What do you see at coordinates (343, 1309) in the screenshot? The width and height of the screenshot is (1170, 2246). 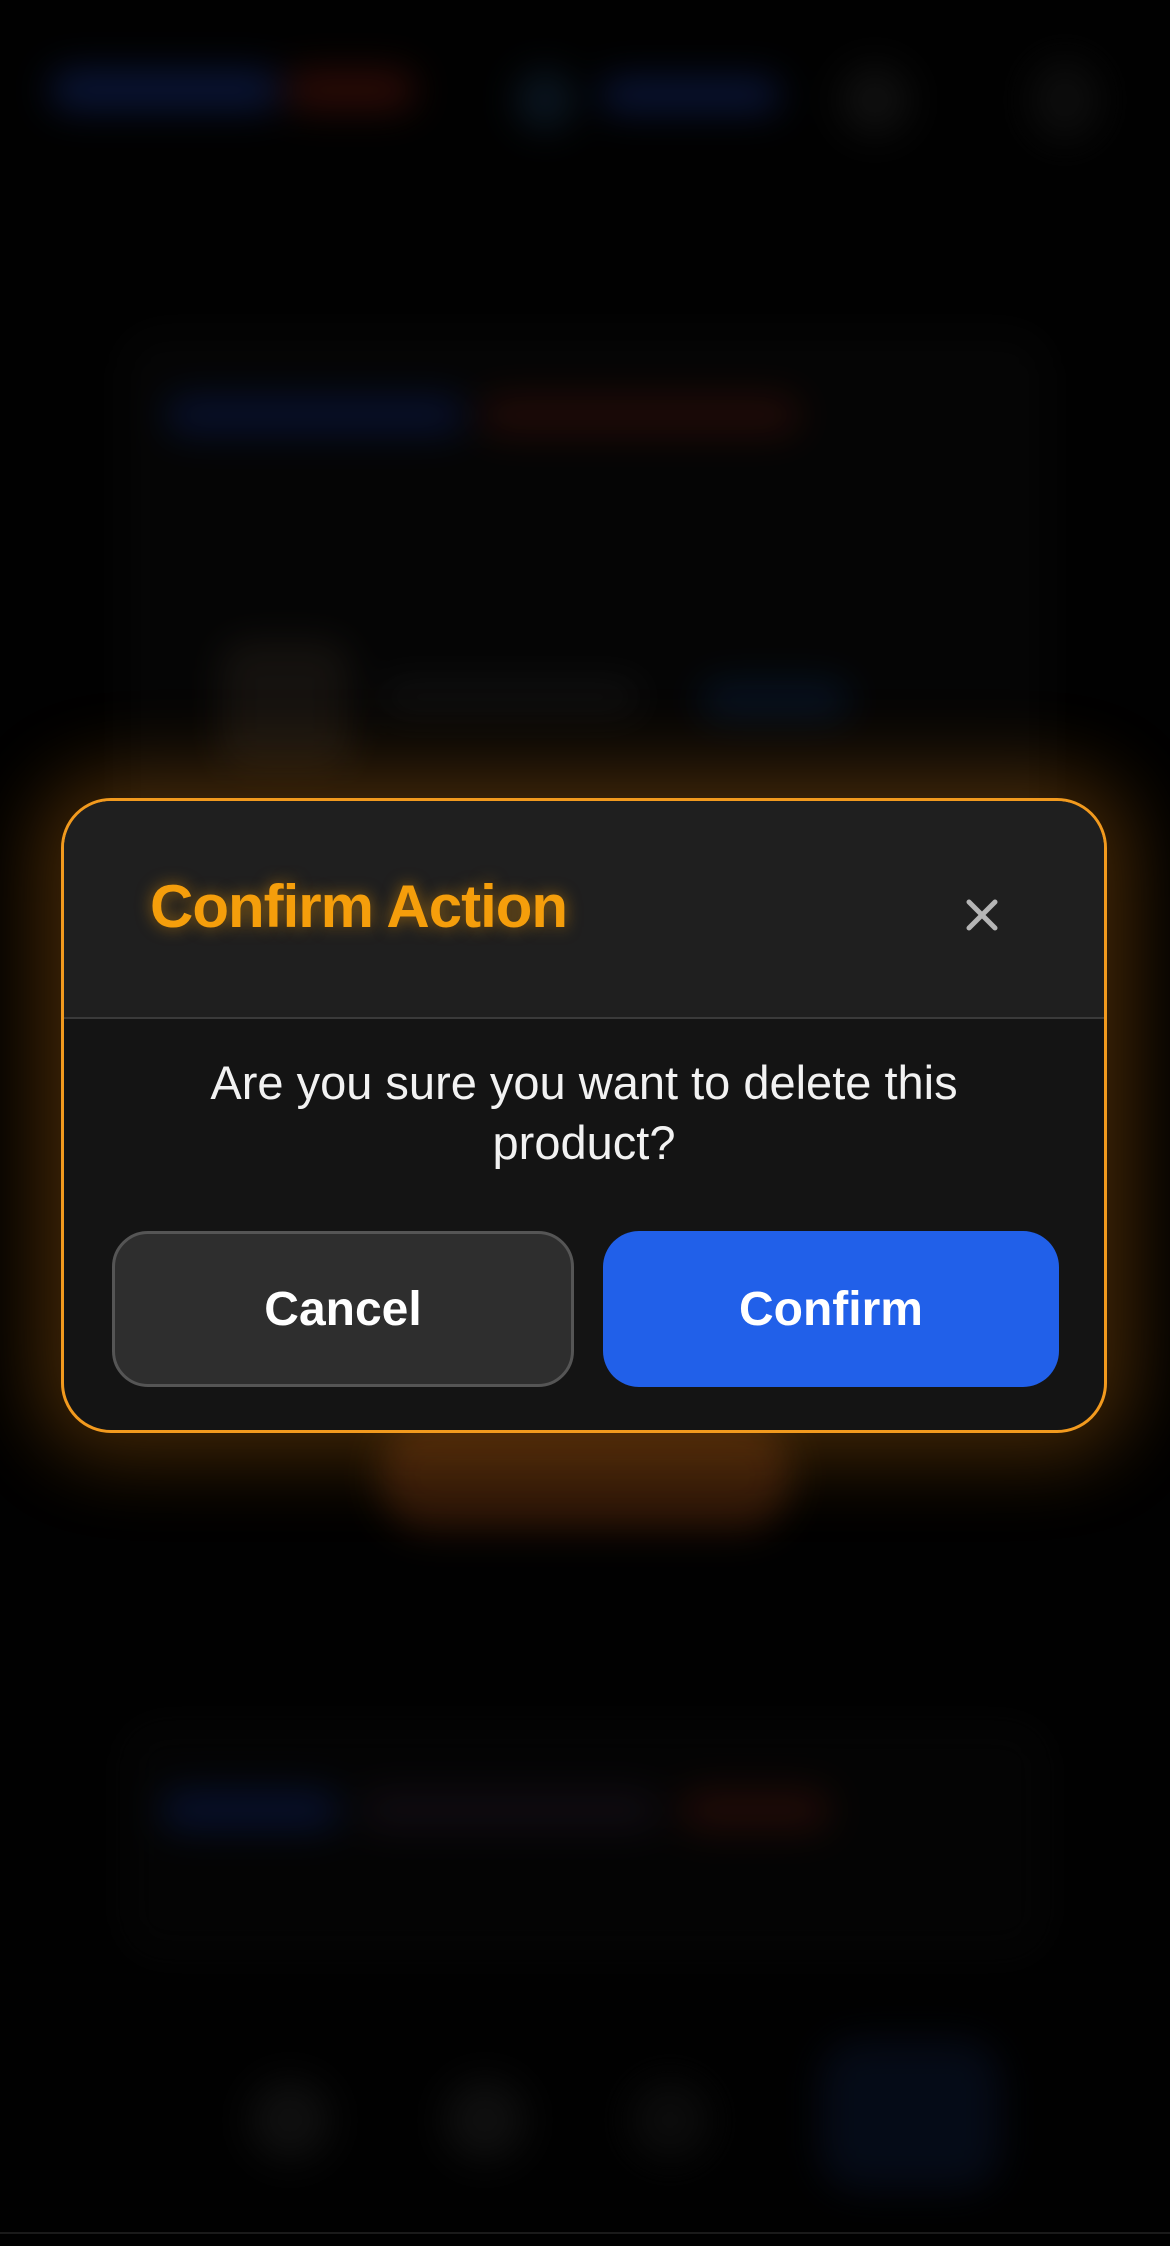 I see `cancel-button: Cancel` at bounding box center [343, 1309].